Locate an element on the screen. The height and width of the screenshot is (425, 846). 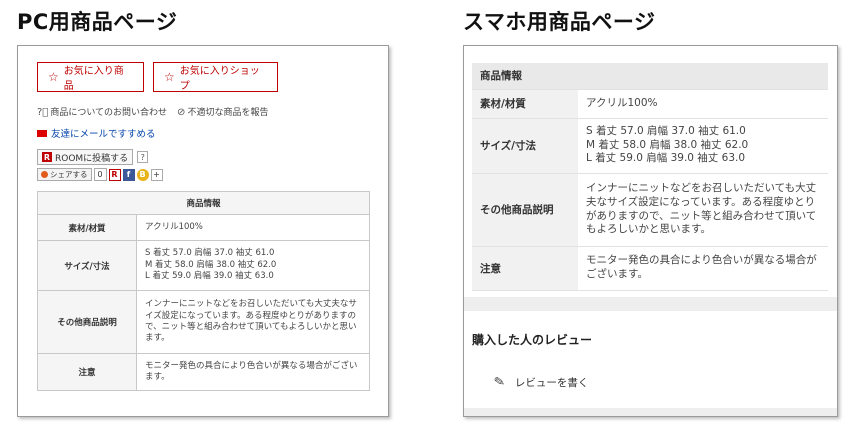
pencil-icon: ✎ is located at coordinates (499, 382).